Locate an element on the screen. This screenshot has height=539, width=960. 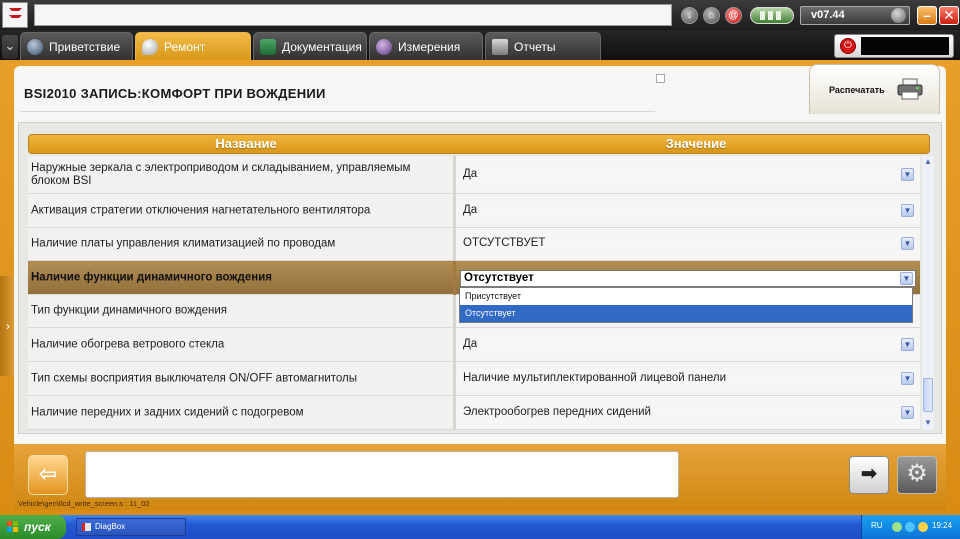
tab-documentation: Документация is located at coordinates (310, 47).